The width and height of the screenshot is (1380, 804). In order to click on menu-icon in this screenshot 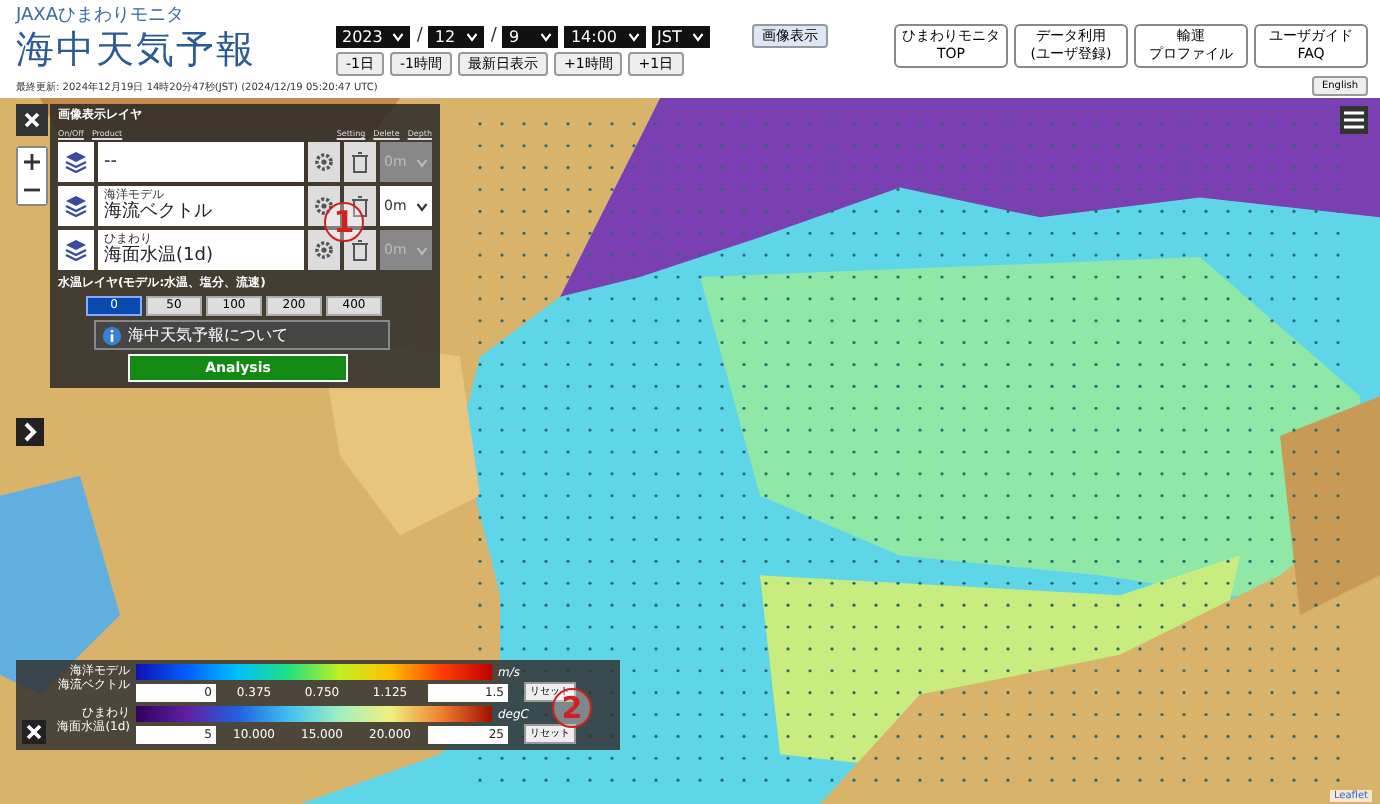, I will do `click(1354, 120)`.